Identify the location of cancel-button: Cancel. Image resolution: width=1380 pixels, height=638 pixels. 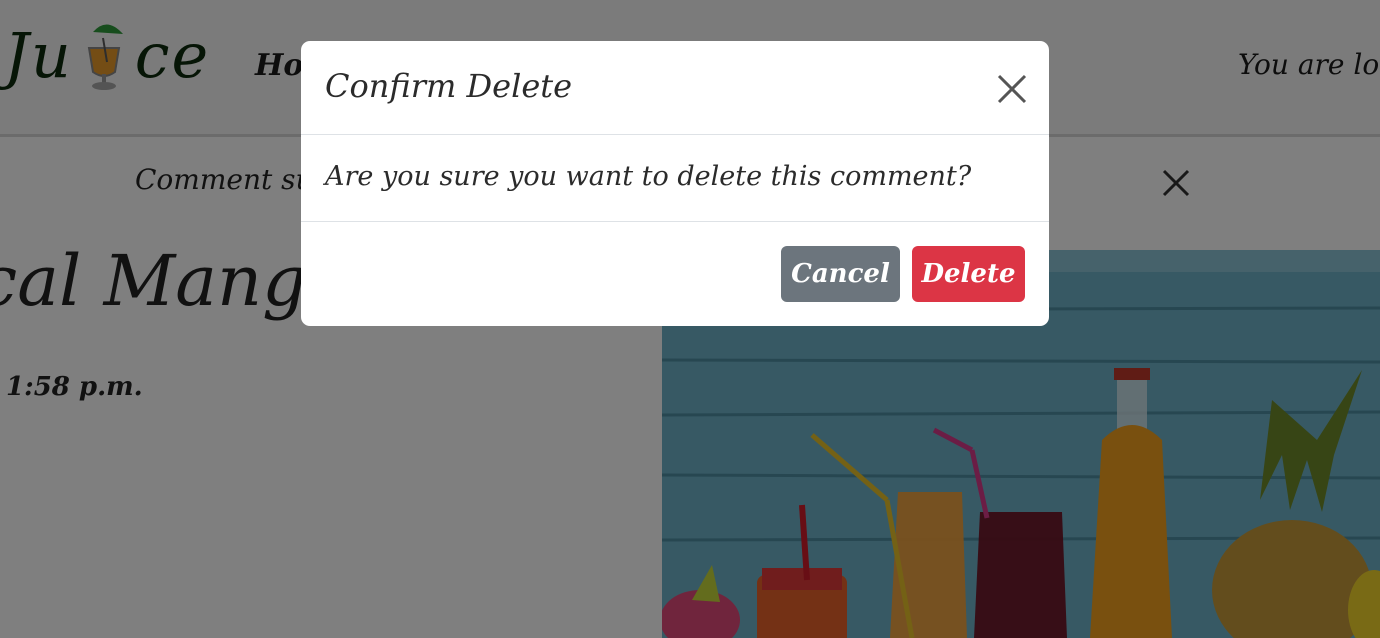
(840, 274).